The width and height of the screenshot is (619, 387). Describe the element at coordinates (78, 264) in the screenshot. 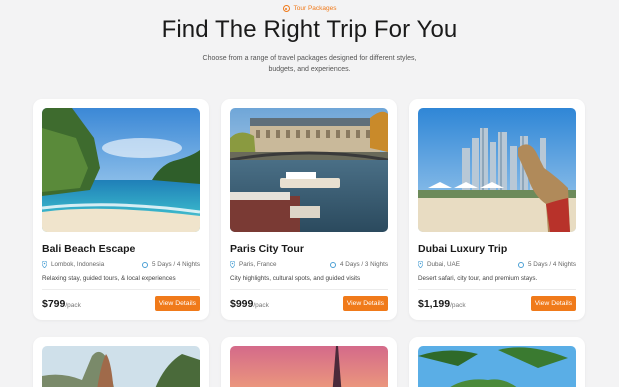

I see `package-location: Lombok, Indonesia` at that location.